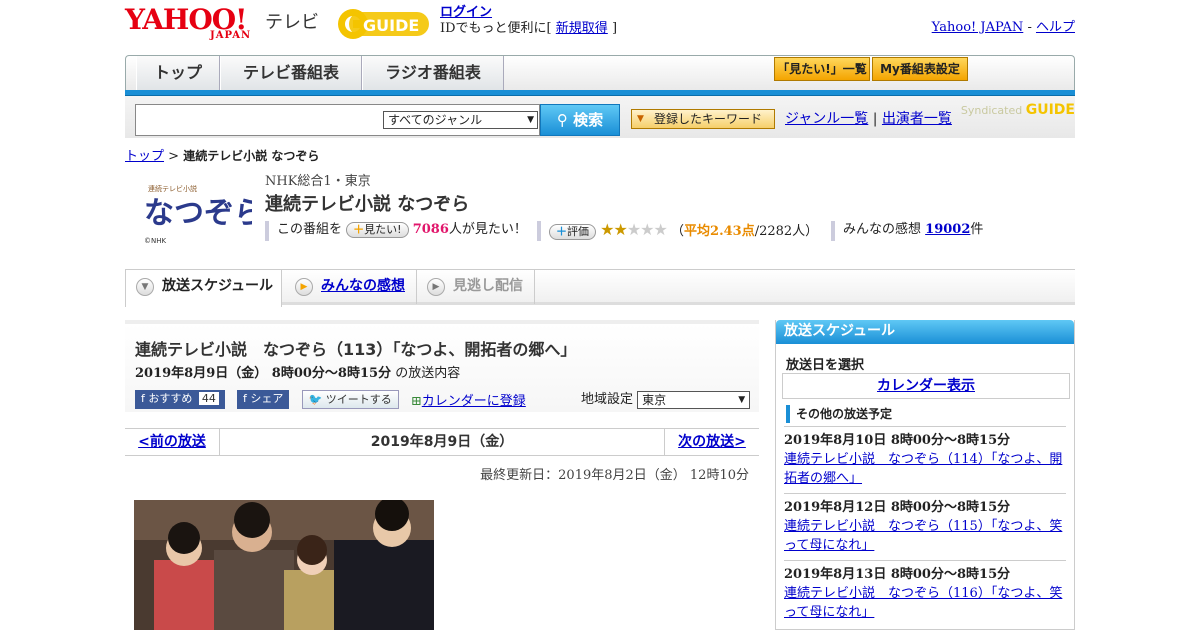 This screenshot has height=630, width=1200. Describe the element at coordinates (947, 229) in the screenshot. I see `impressions-count-link: 19002` at that location.